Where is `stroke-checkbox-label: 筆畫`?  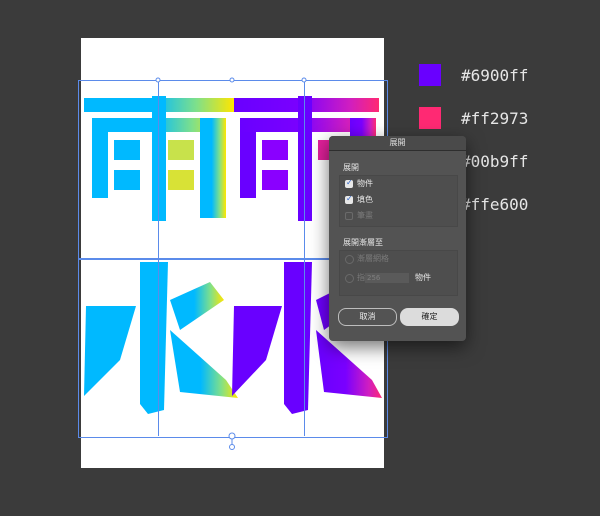
stroke-checkbox-label: 筆畫 is located at coordinates (365, 215).